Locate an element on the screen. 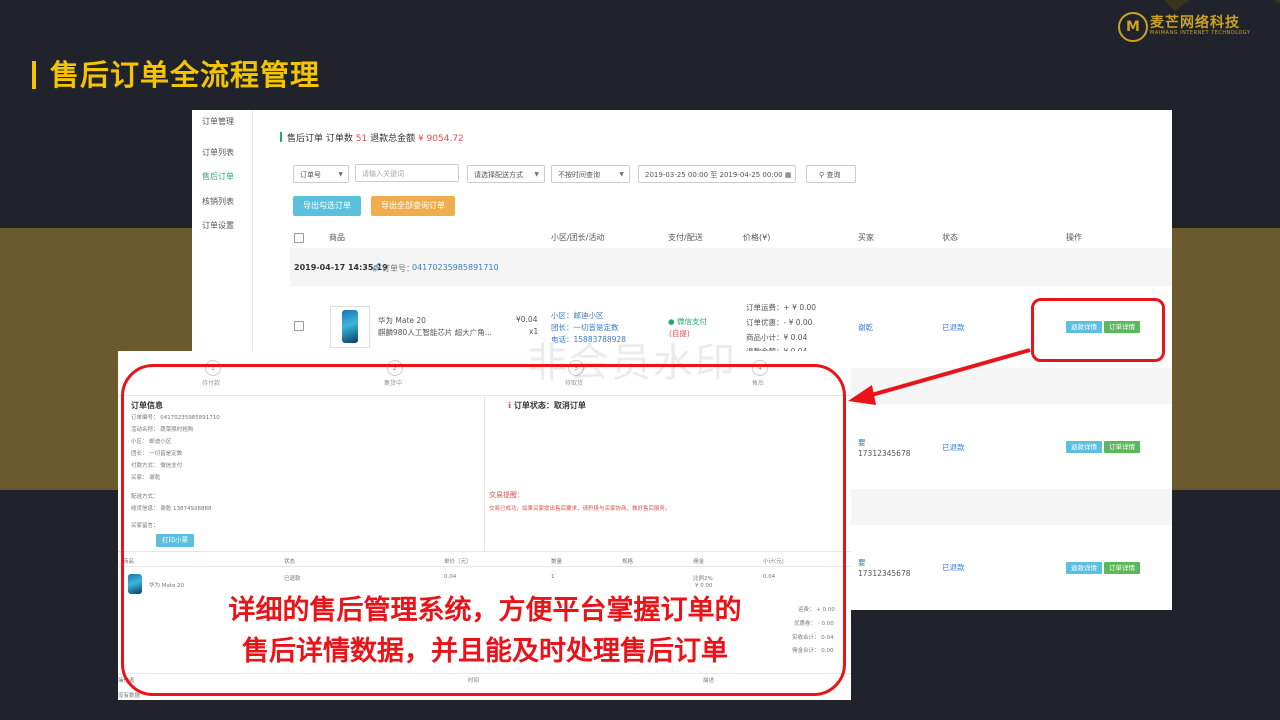  logo-subtitle: MAIMANG INTERNET TECHNOLOGY is located at coordinates (1200, 33).